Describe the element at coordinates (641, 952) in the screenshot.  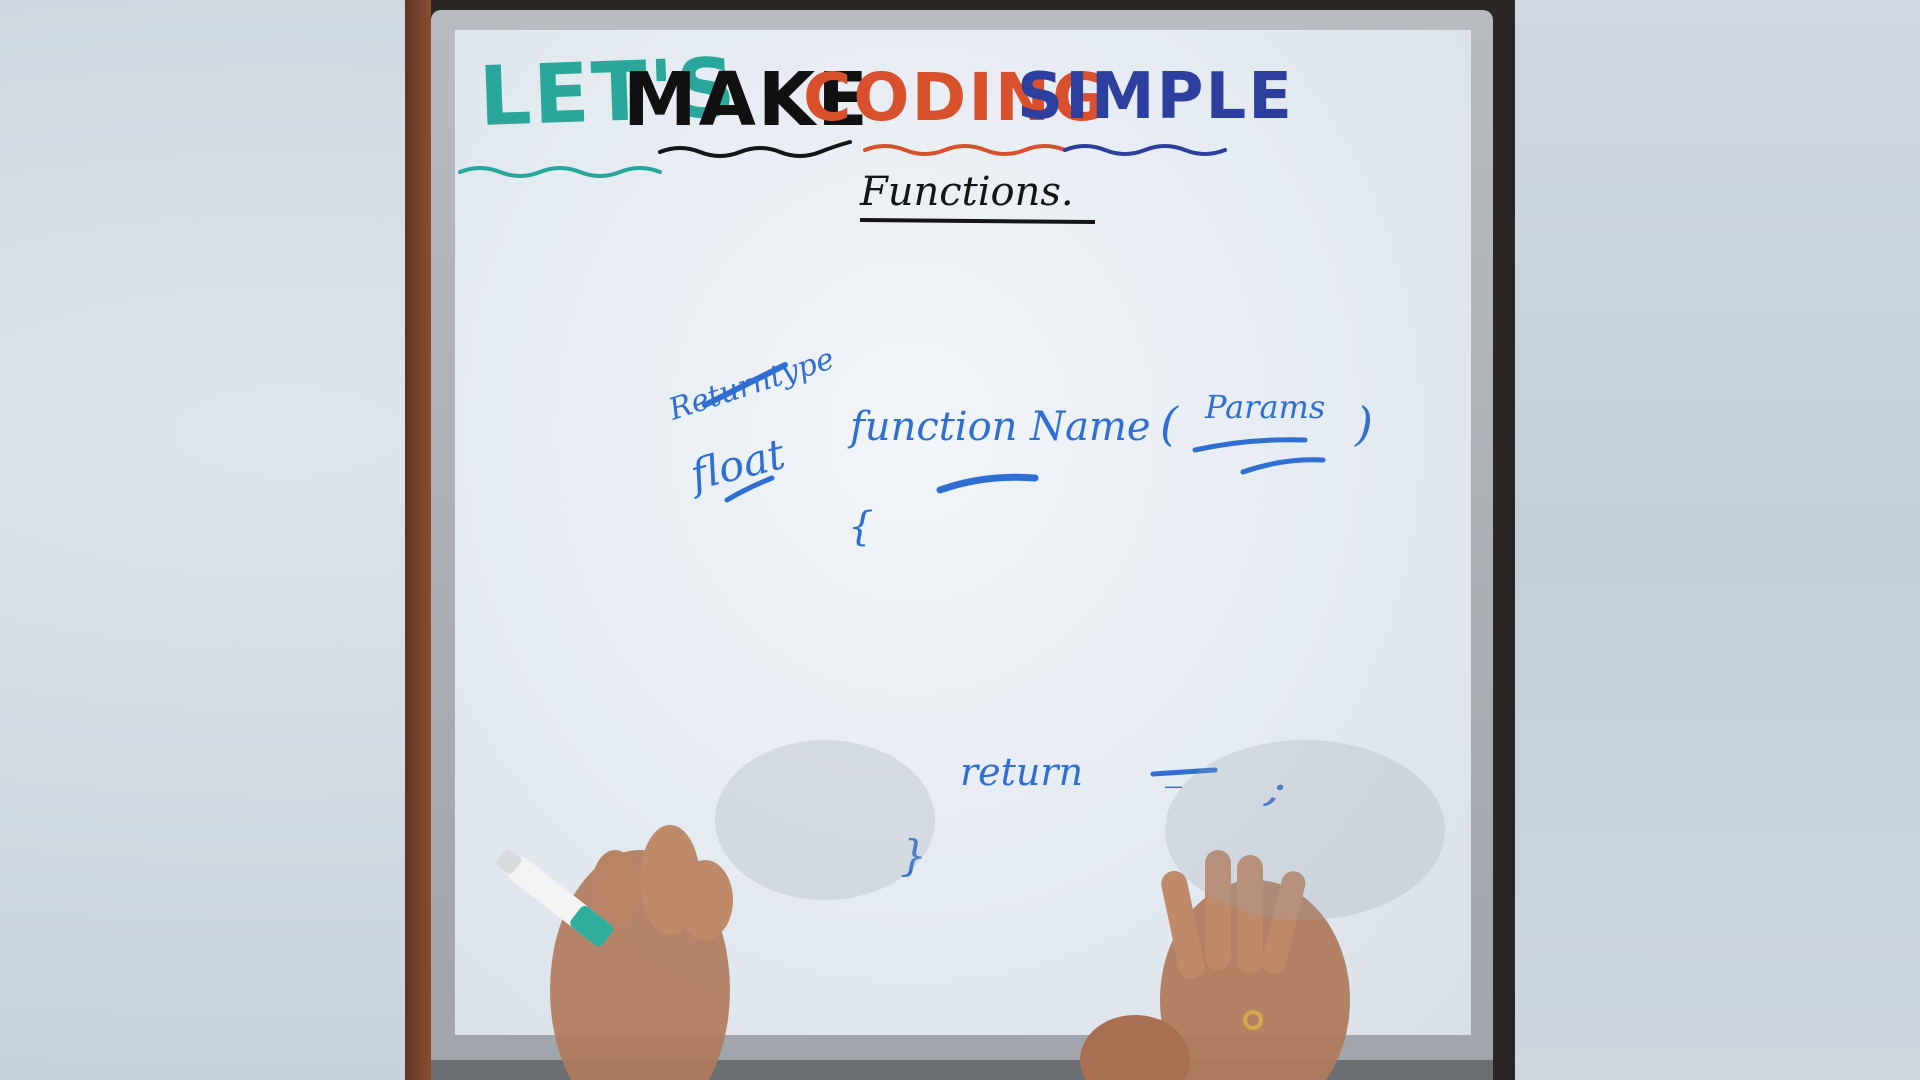
I see `presenter-left-hand` at that location.